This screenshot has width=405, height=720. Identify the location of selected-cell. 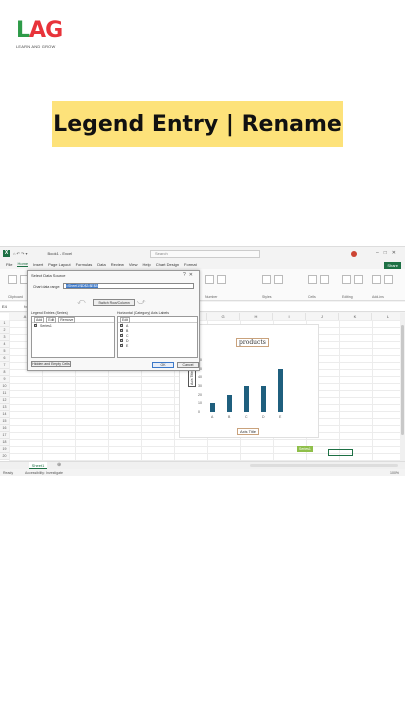
(340, 452).